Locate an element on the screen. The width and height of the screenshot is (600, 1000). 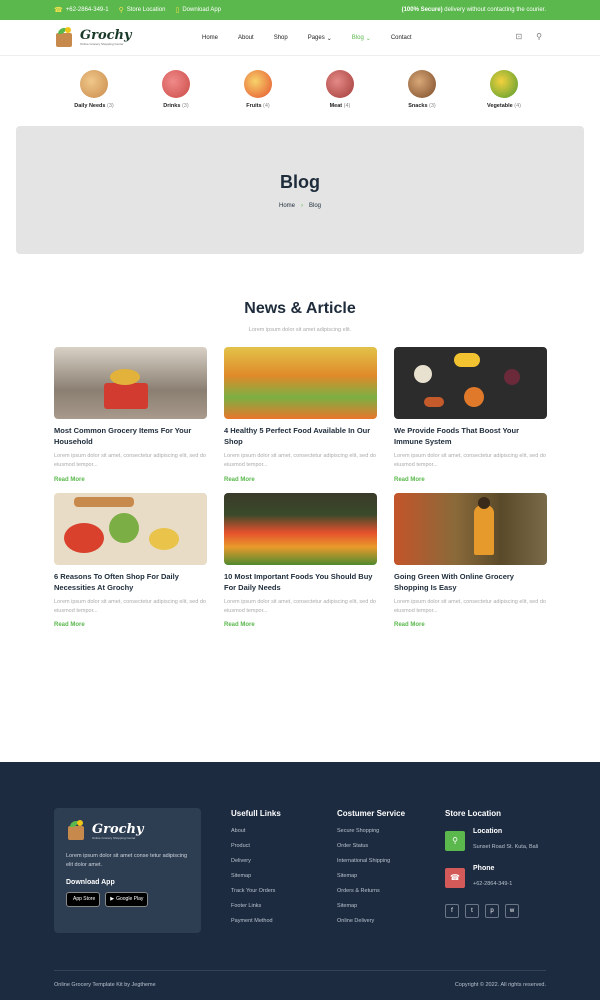
pinterest-icon: p is located at coordinates (492, 911).